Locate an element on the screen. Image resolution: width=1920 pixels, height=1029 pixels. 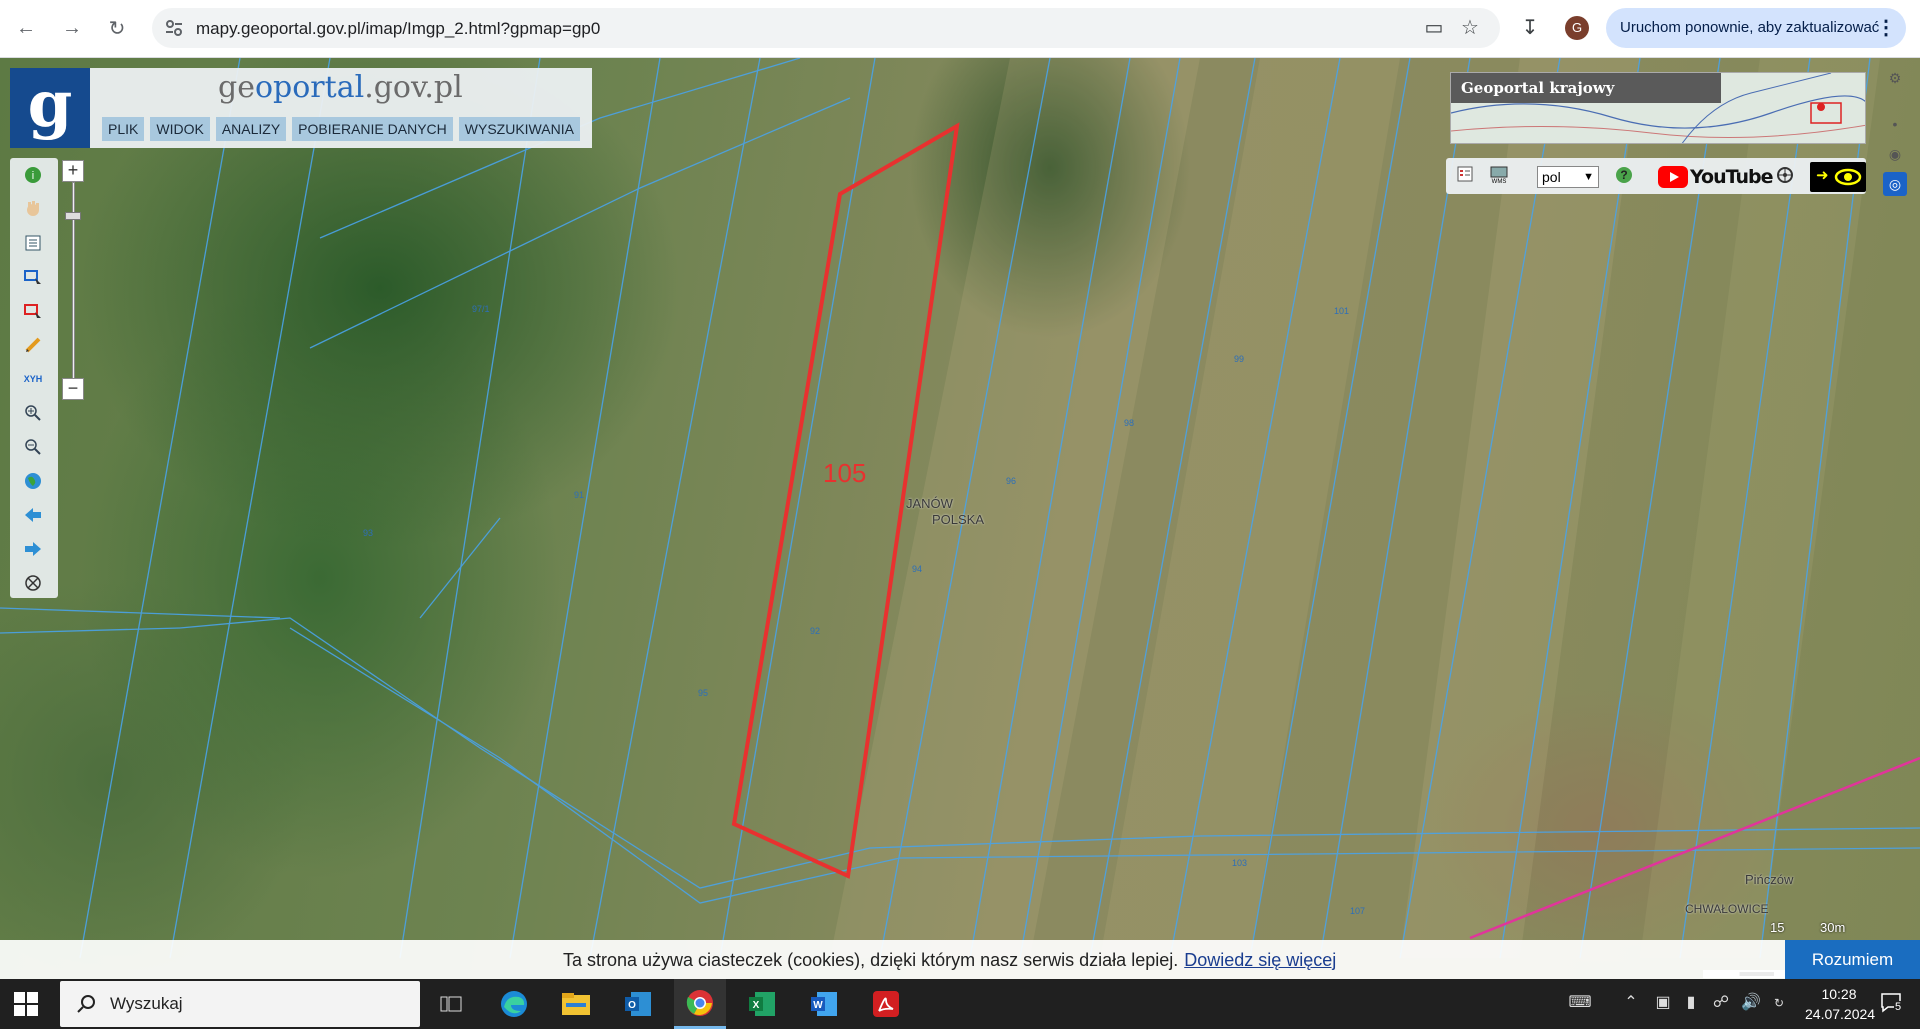
right-toolbar: WMS pol ▼ ? YouTube ➜ is located at coordinates (1656, 176).